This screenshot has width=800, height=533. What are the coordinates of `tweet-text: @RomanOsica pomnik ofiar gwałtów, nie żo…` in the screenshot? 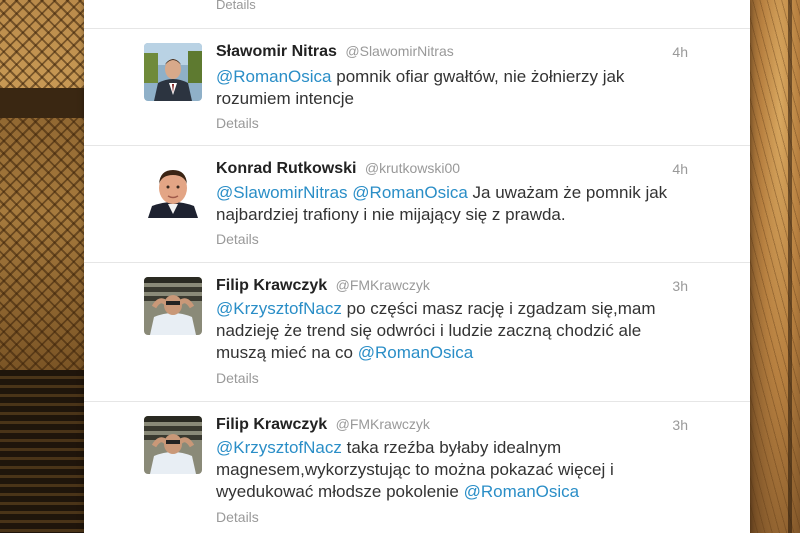 It's located at (456, 88).